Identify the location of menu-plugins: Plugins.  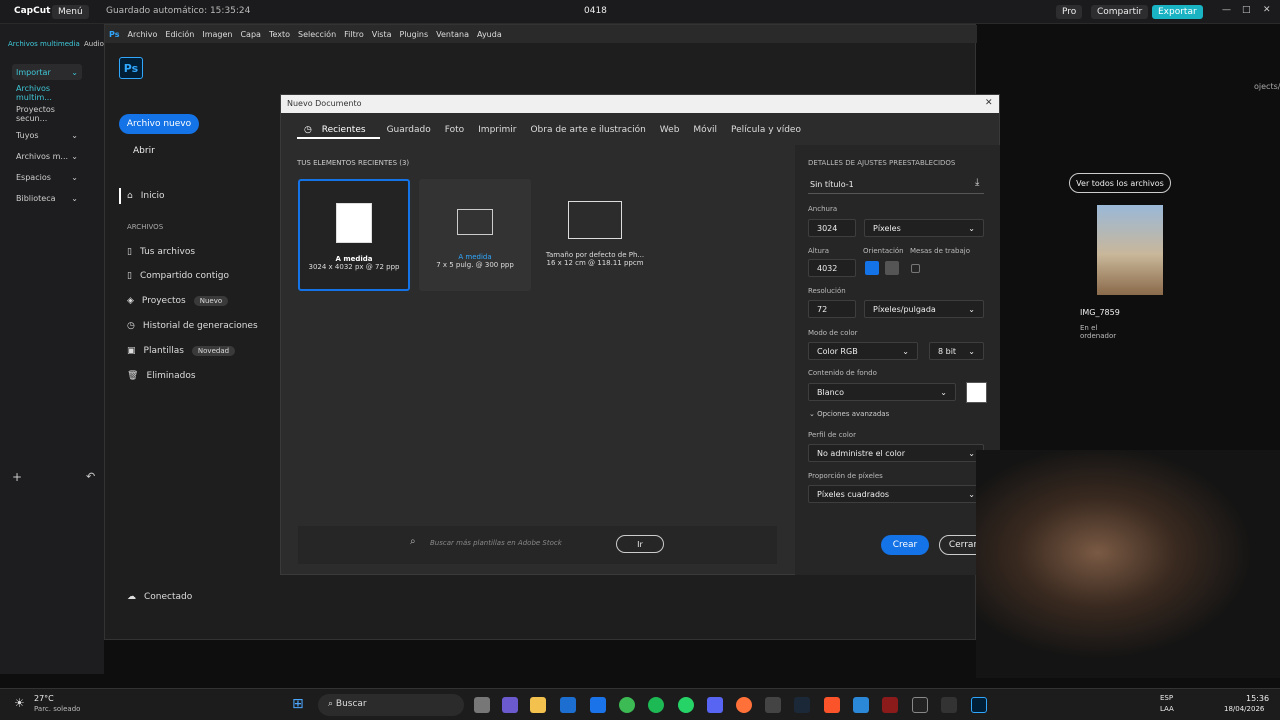
(414, 34).